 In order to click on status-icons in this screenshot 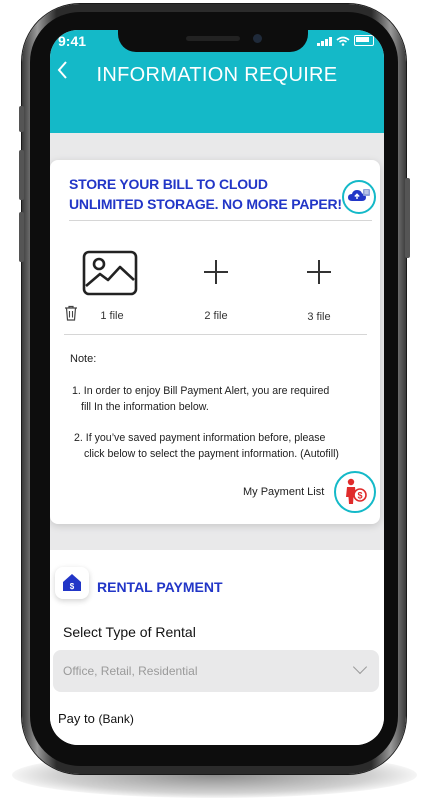, I will do `click(345, 40)`.